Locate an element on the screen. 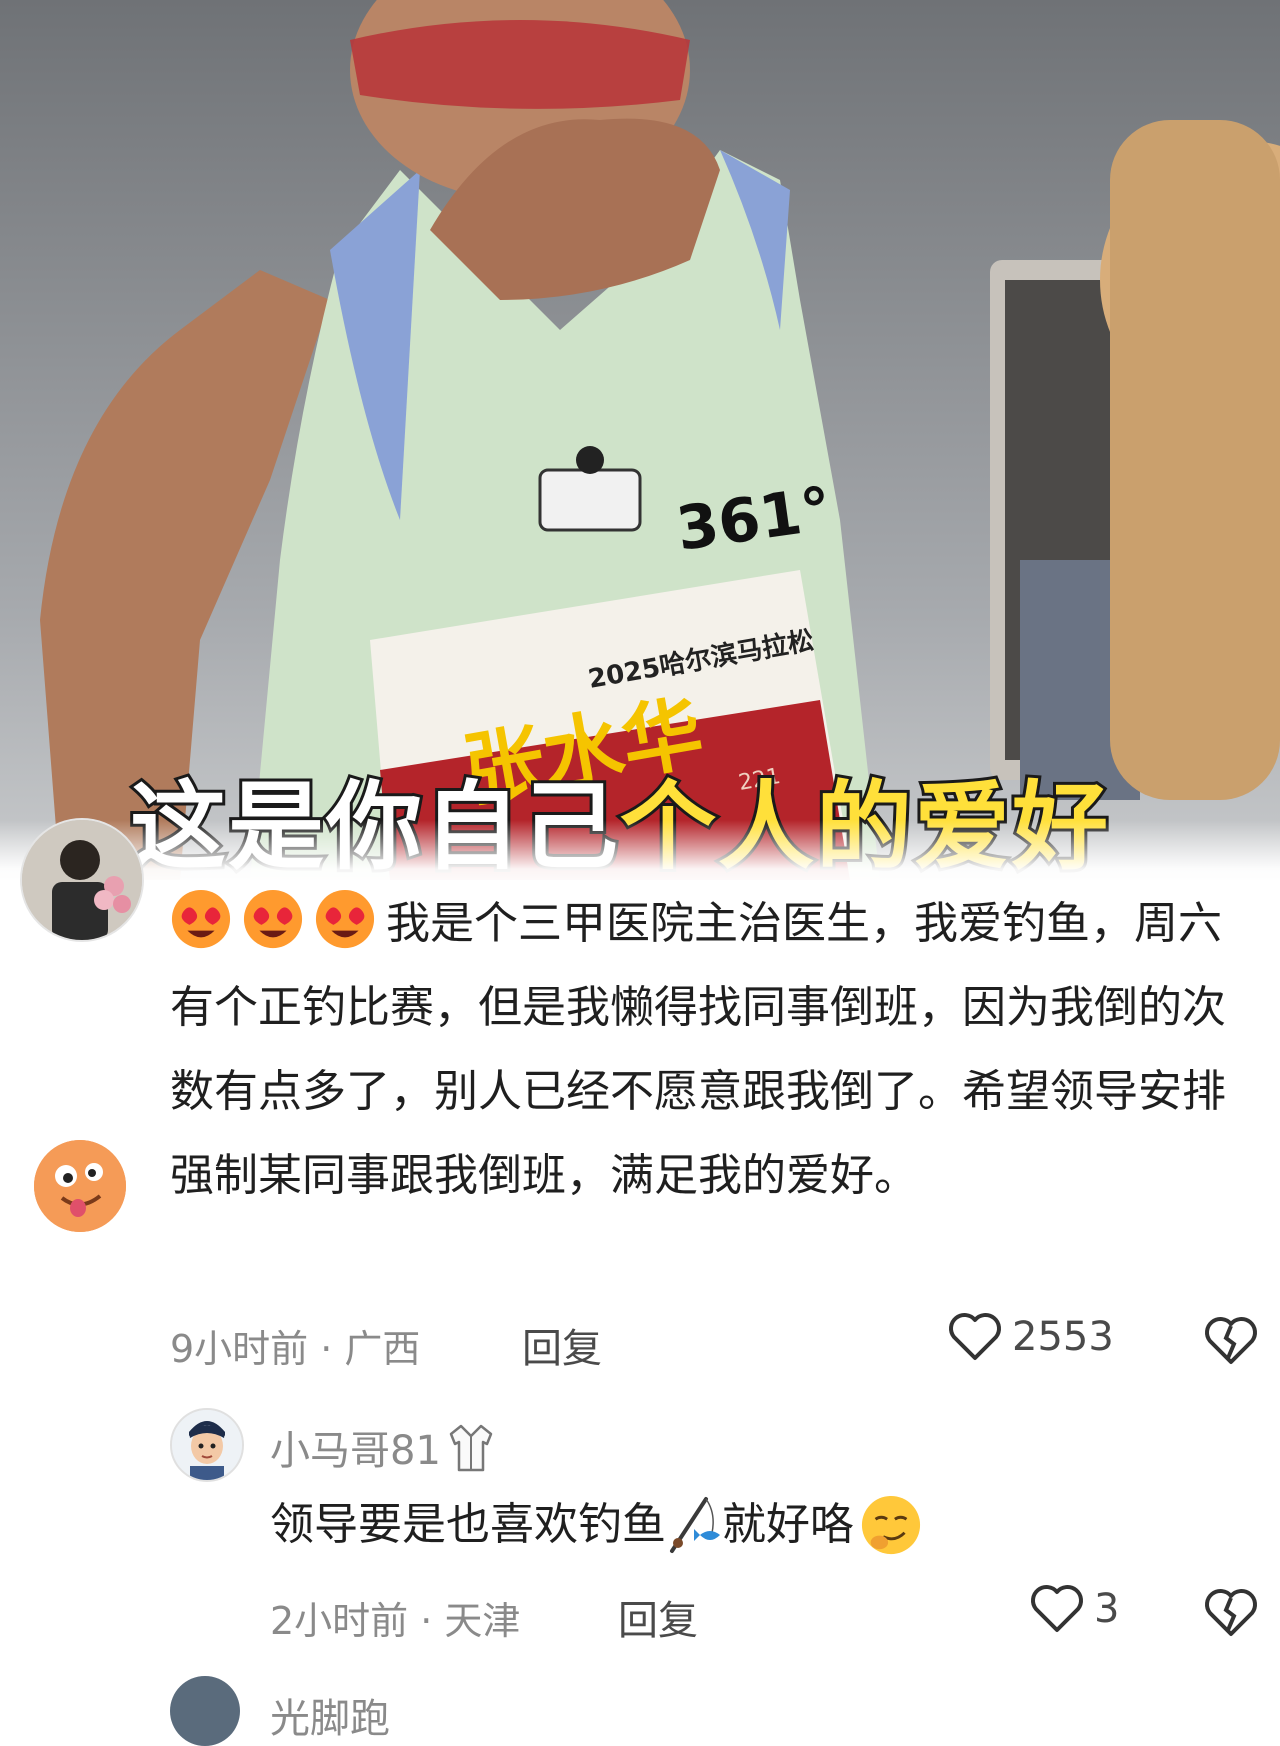 The image size is (1280, 1746). dislike-button is located at coordinates (1231, 1343).